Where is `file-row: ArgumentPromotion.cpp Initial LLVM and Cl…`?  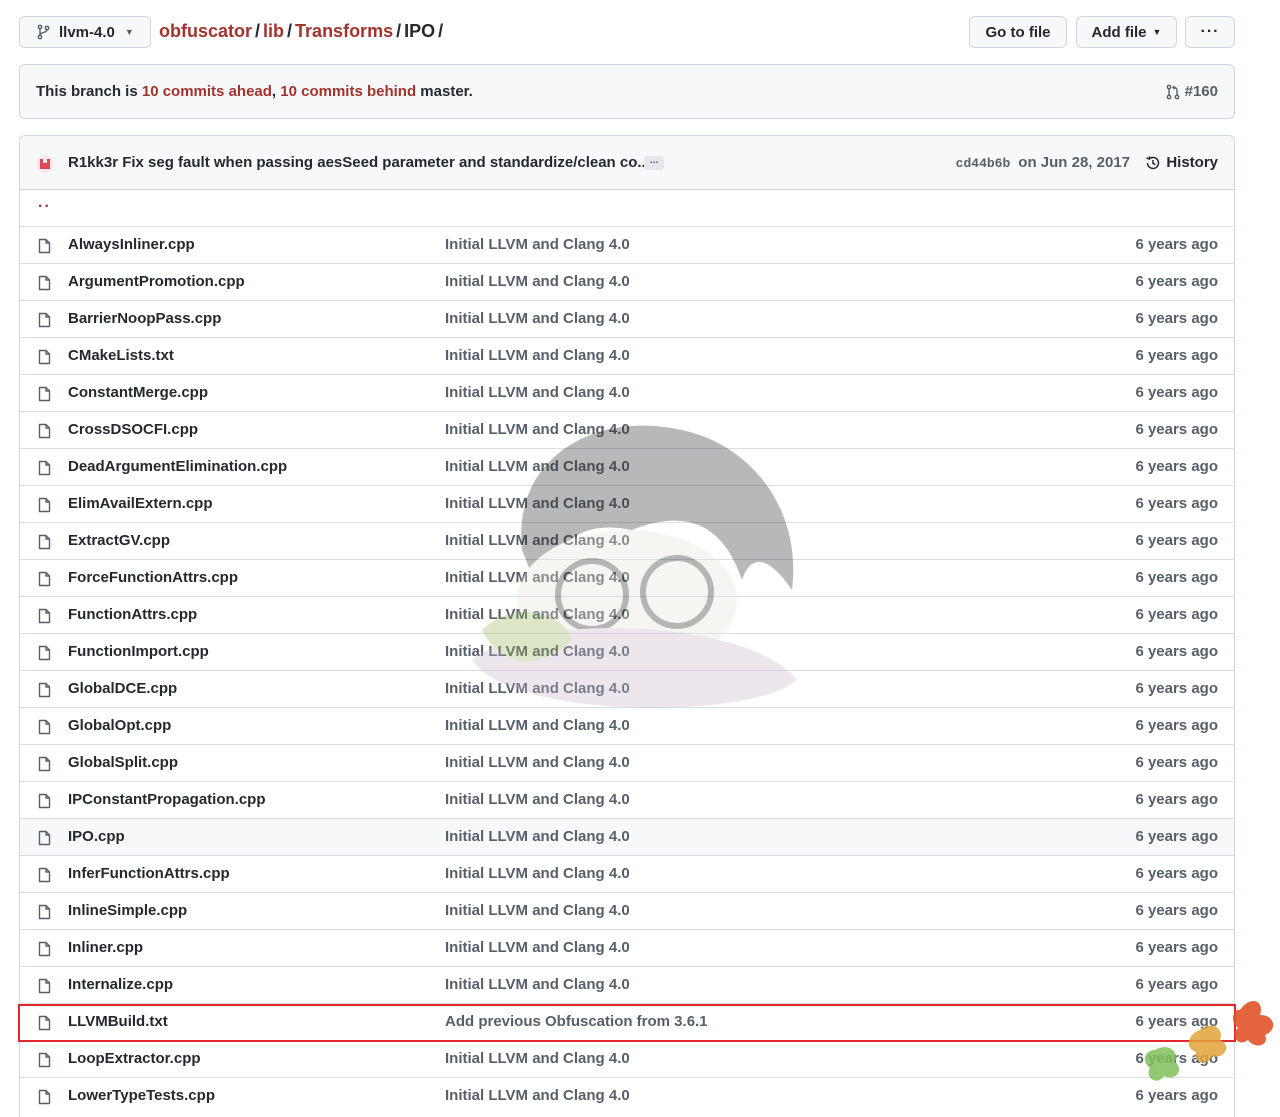
file-row: ArgumentPromotion.cpp Initial LLVM and Cl… is located at coordinates (627, 281).